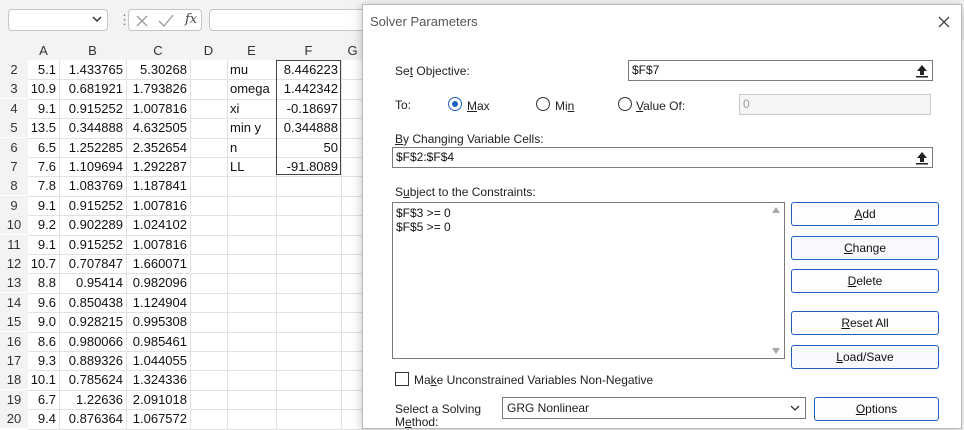  I want to click on cell-c: 1.324336, so click(156, 379).